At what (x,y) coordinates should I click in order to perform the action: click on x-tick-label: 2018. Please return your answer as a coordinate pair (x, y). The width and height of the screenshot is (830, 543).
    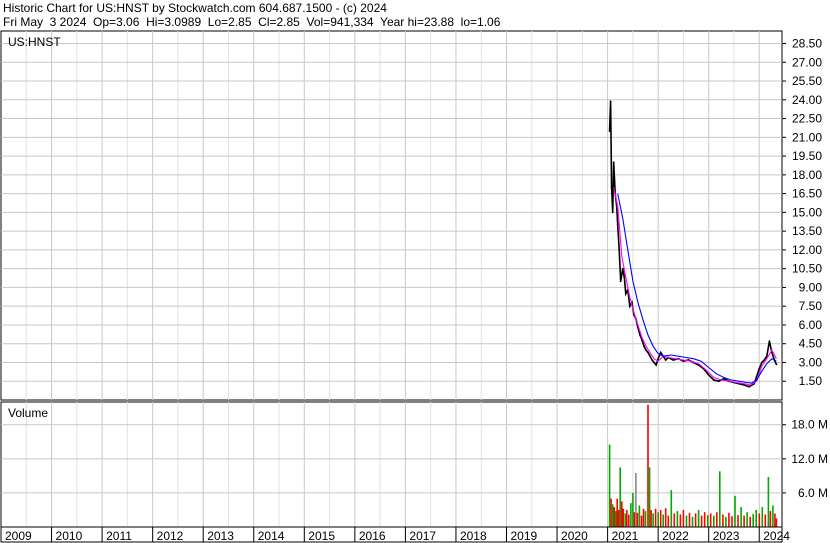
    Looking at the image, I should click on (473, 536).